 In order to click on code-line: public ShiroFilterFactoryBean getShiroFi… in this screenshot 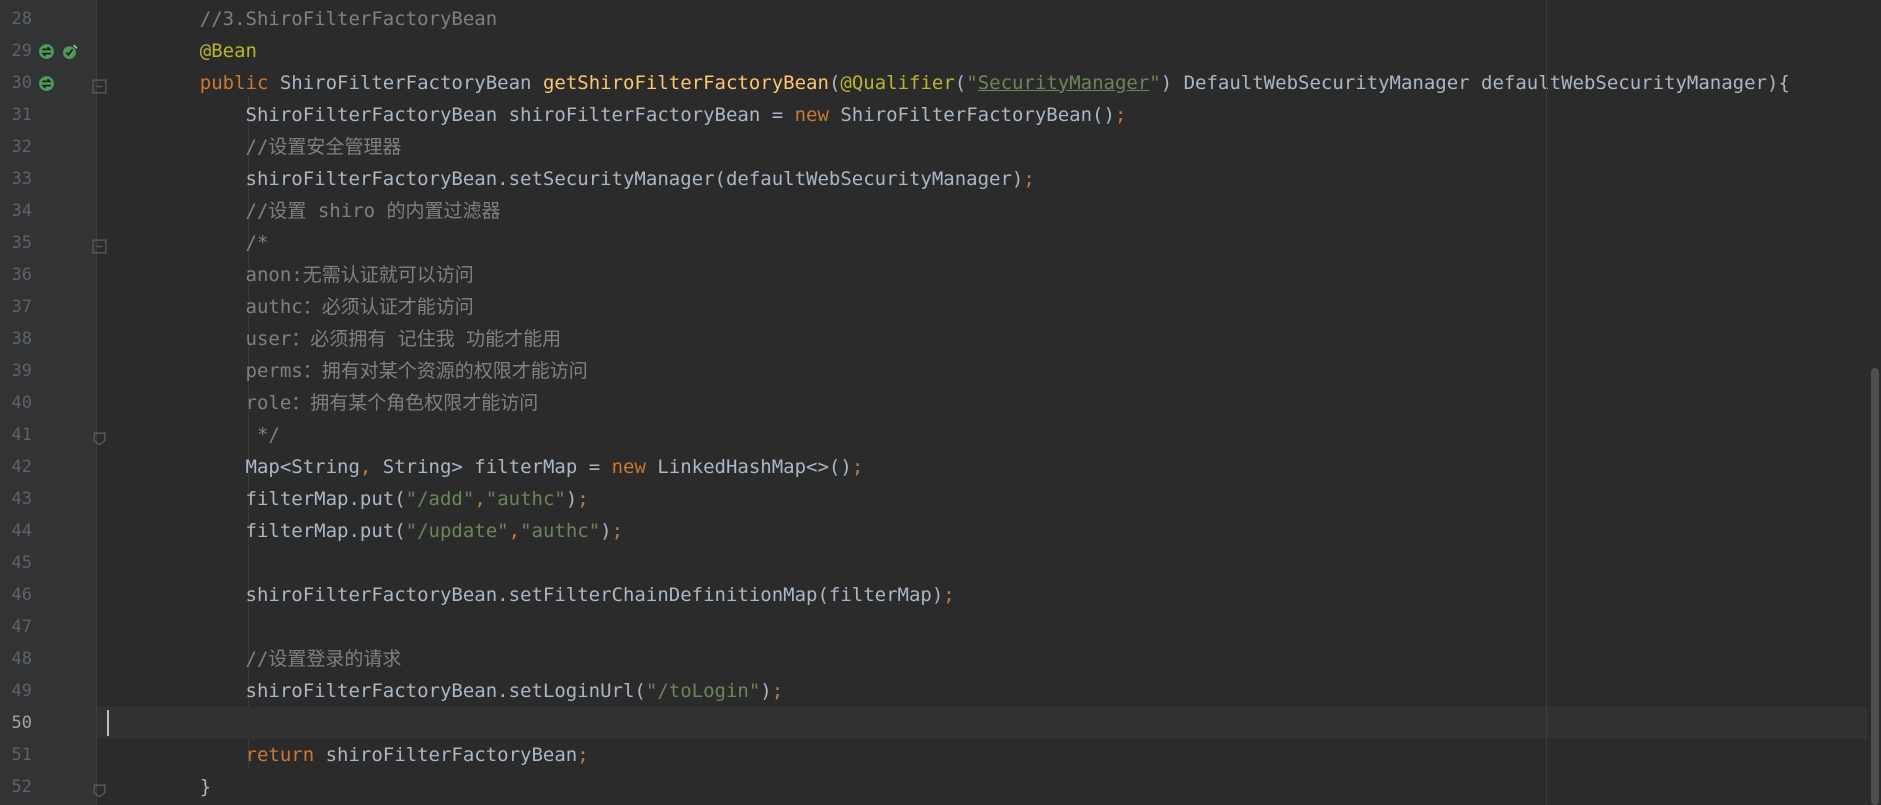, I will do `click(989, 83)`.